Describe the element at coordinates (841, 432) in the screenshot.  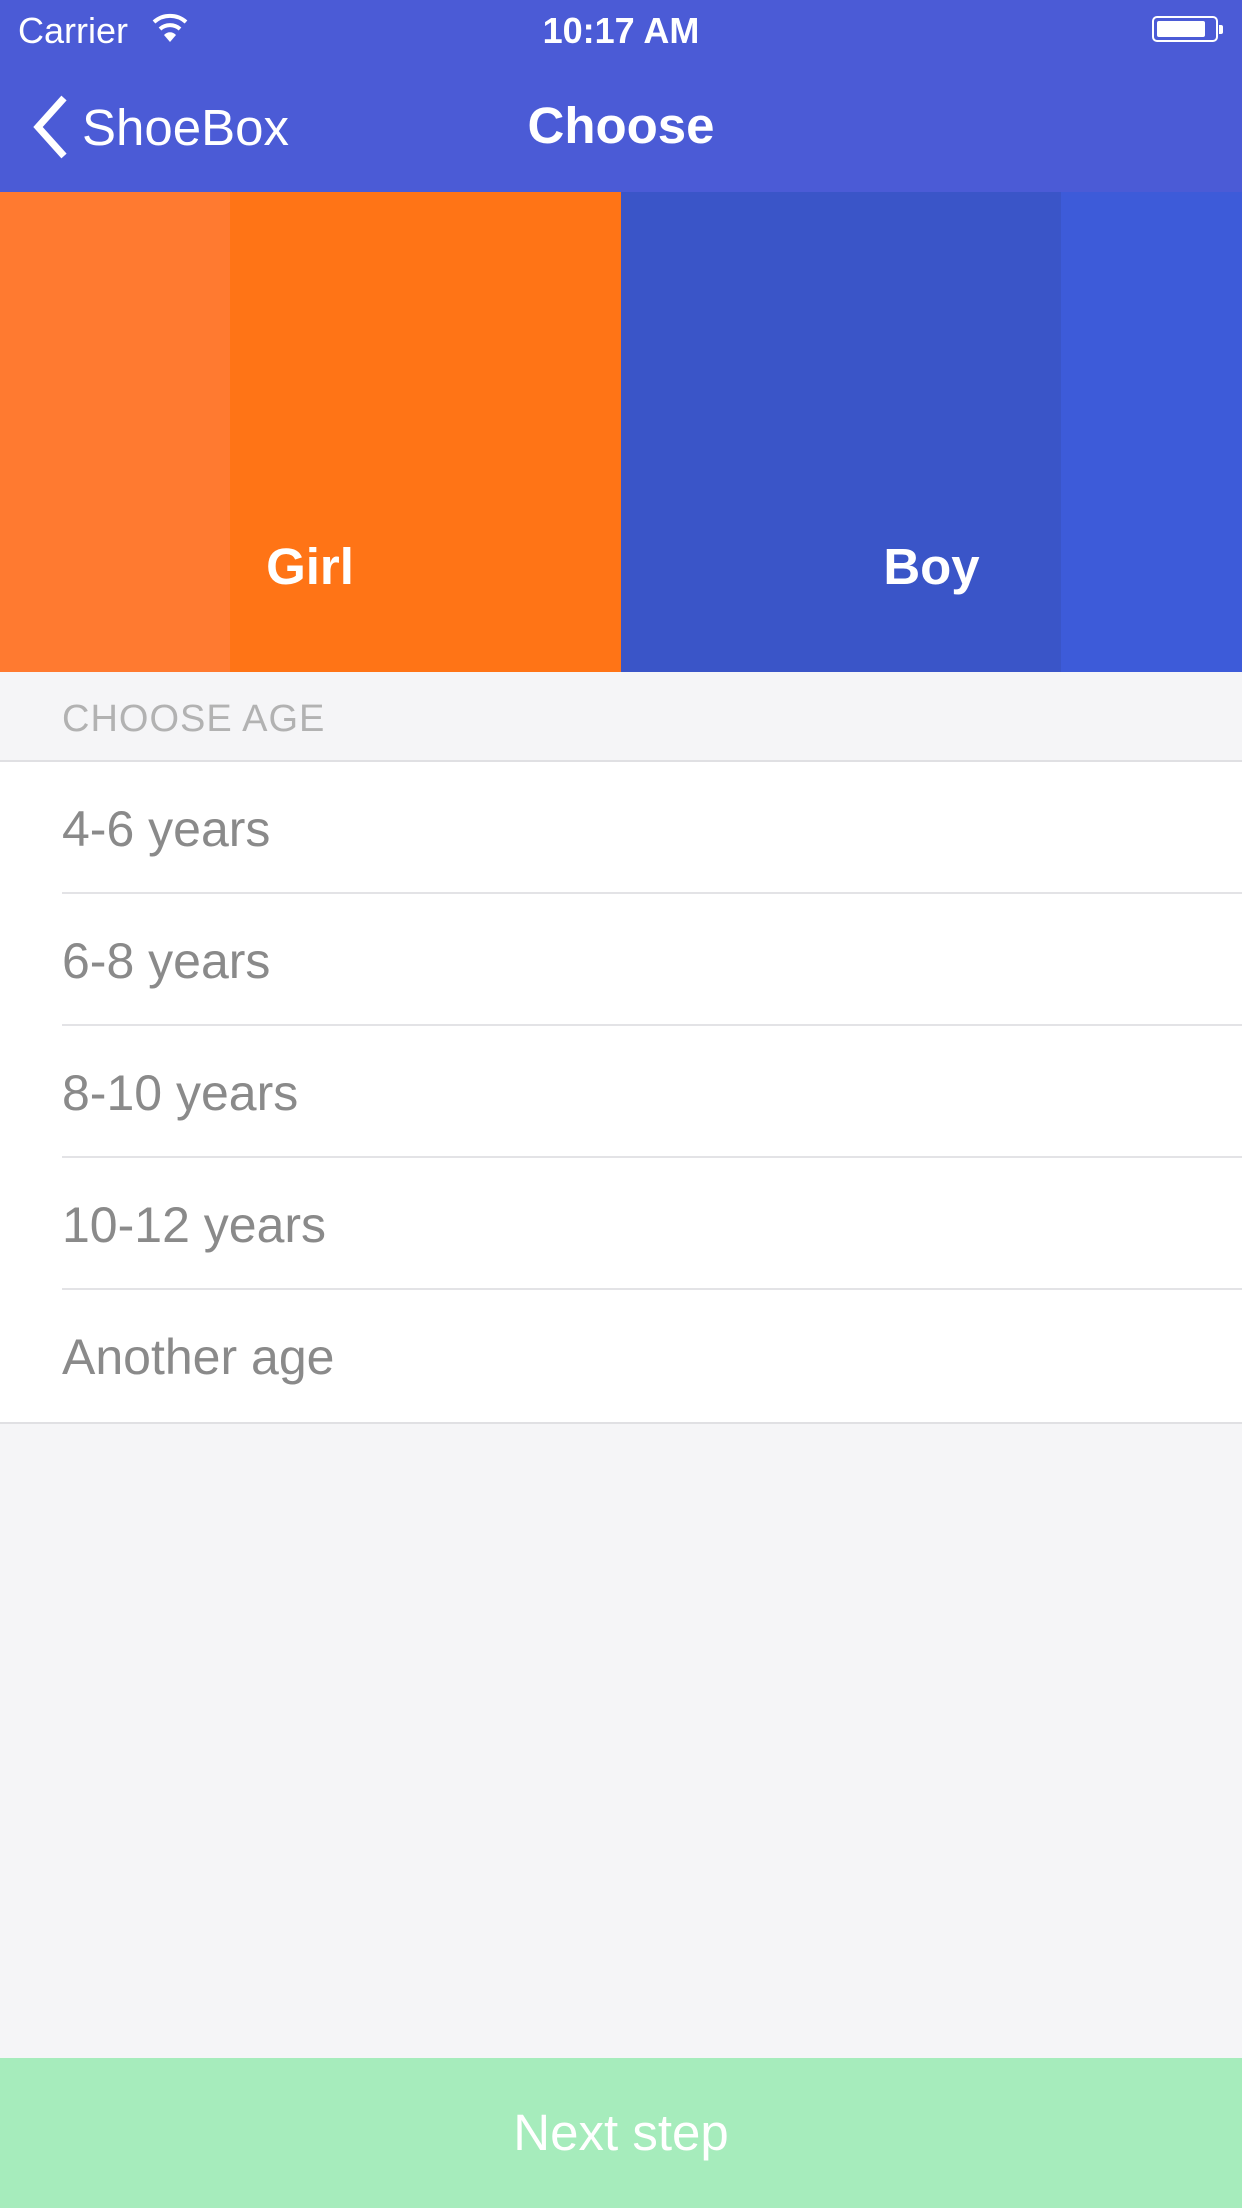
I see `boy-illustration` at that location.